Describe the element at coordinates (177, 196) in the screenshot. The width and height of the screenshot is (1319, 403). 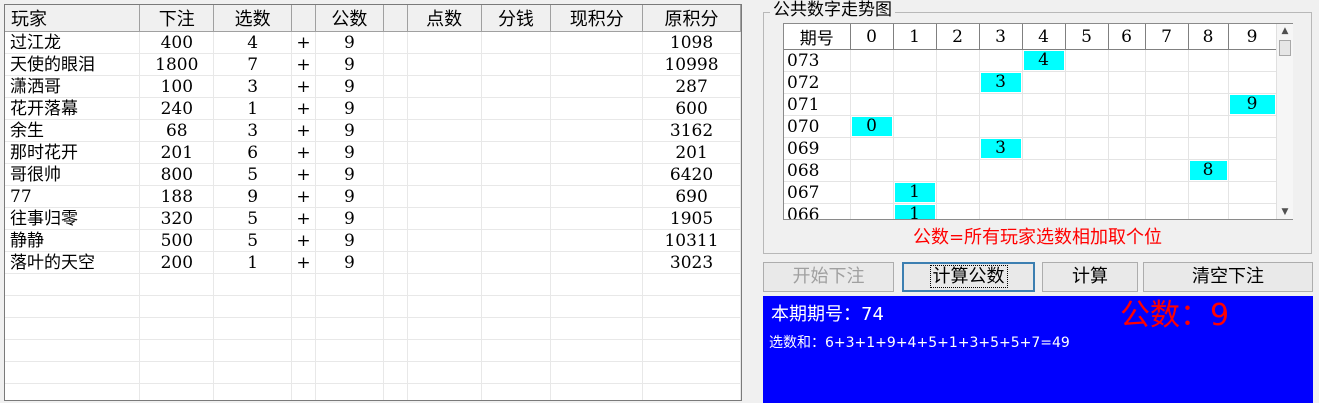
I see `cell-bet: 188` at that location.